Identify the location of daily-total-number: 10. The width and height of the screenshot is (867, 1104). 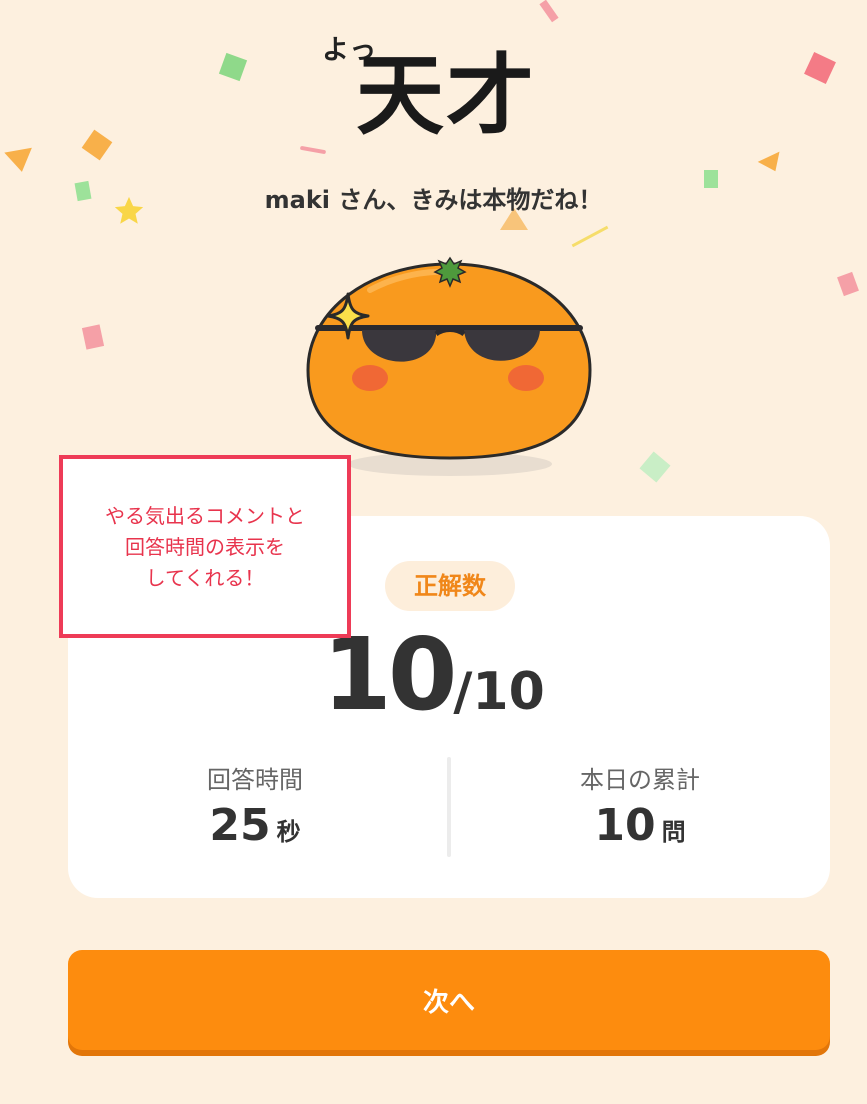
(625, 825).